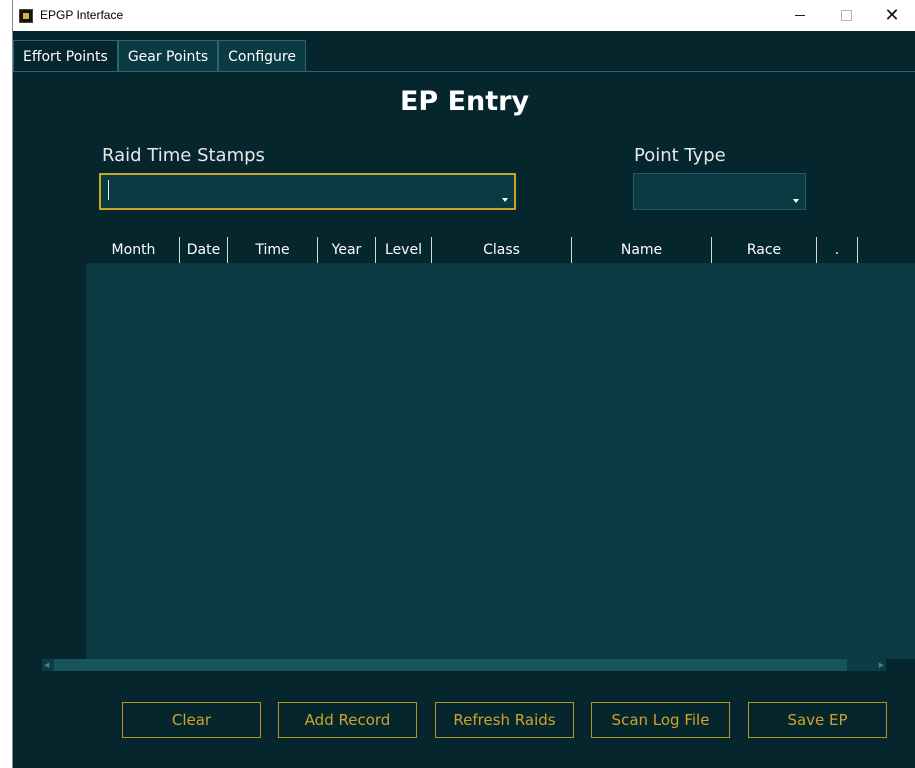 Image resolution: width=915 pixels, height=768 pixels. I want to click on horizontal-scrollbar: ◀ ▶, so click(464, 665).